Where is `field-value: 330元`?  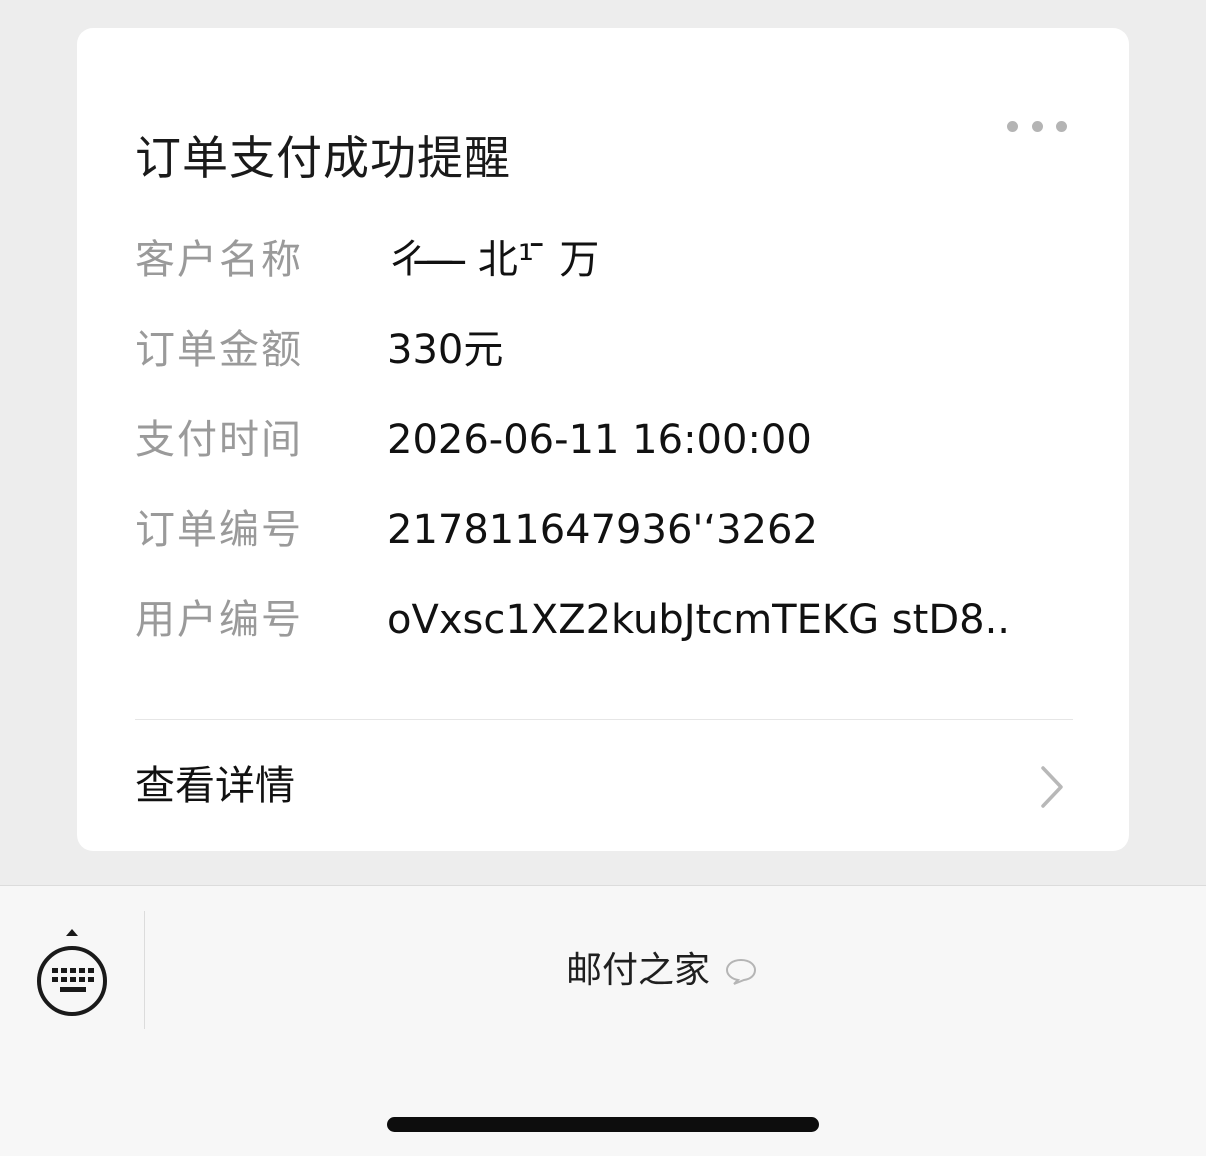
field-value: 330元 is located at coordinates (445, 350).